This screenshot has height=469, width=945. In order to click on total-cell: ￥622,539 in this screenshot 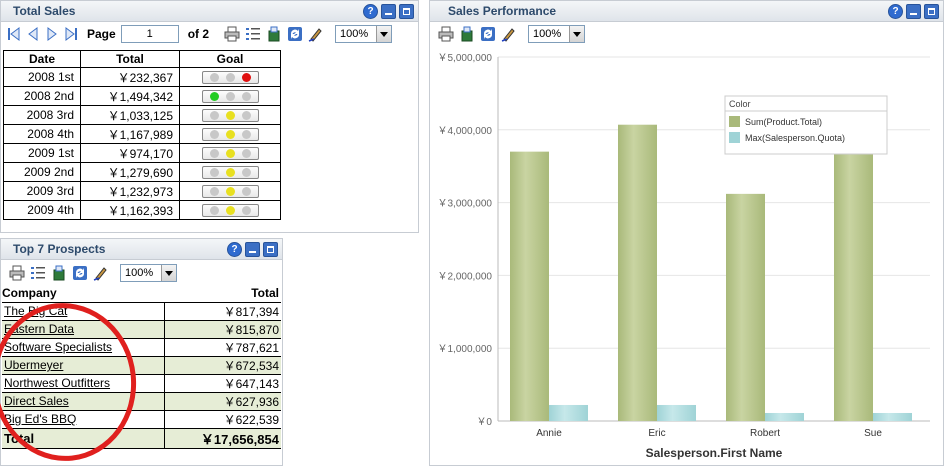, I will do `click(222, 419)`.